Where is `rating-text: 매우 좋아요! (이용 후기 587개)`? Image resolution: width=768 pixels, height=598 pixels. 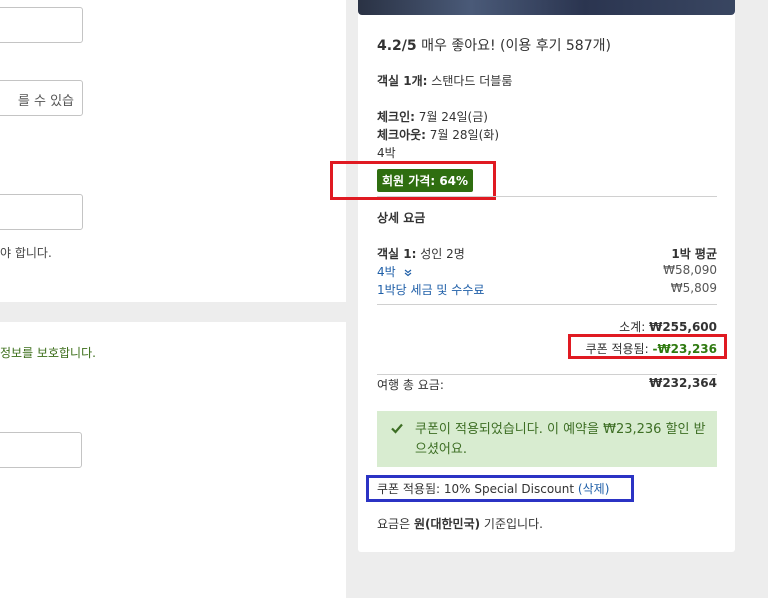
rating-text: 매우 좋아요! (이용 후기 587개) is located at coordinates (516, 46).